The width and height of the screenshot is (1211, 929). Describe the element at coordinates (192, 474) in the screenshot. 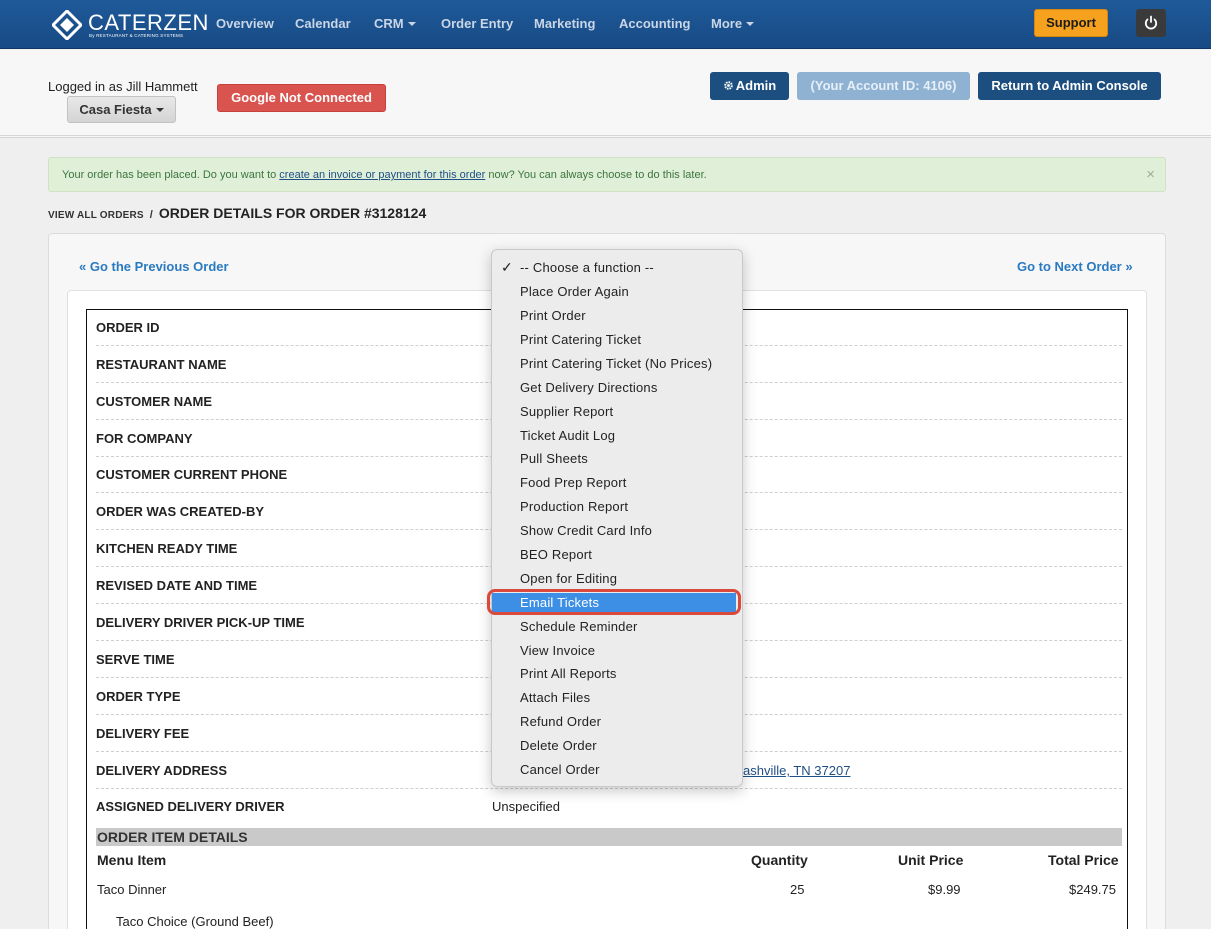

I see `detail-label: CUSTOMER CURRENT PHONE` at that location.